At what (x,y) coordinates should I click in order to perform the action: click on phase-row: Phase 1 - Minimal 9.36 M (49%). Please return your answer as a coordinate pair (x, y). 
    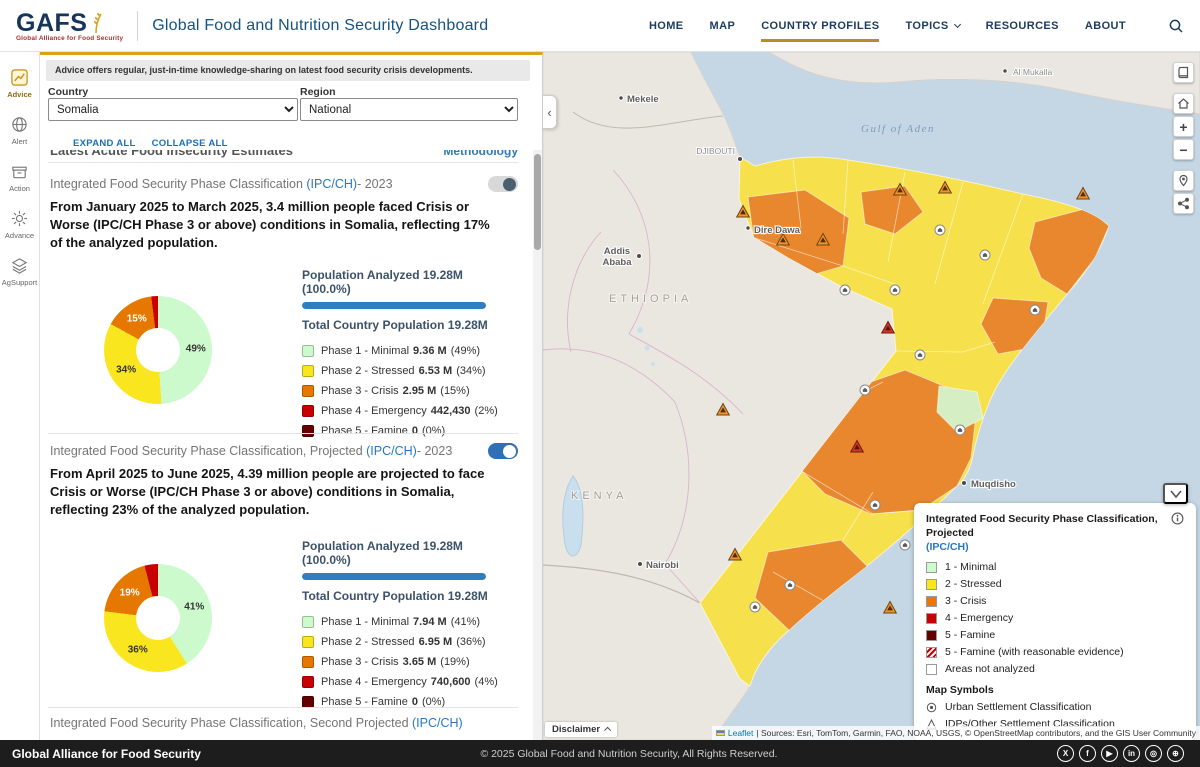
    Looking at the image, I should click on (407, 351).